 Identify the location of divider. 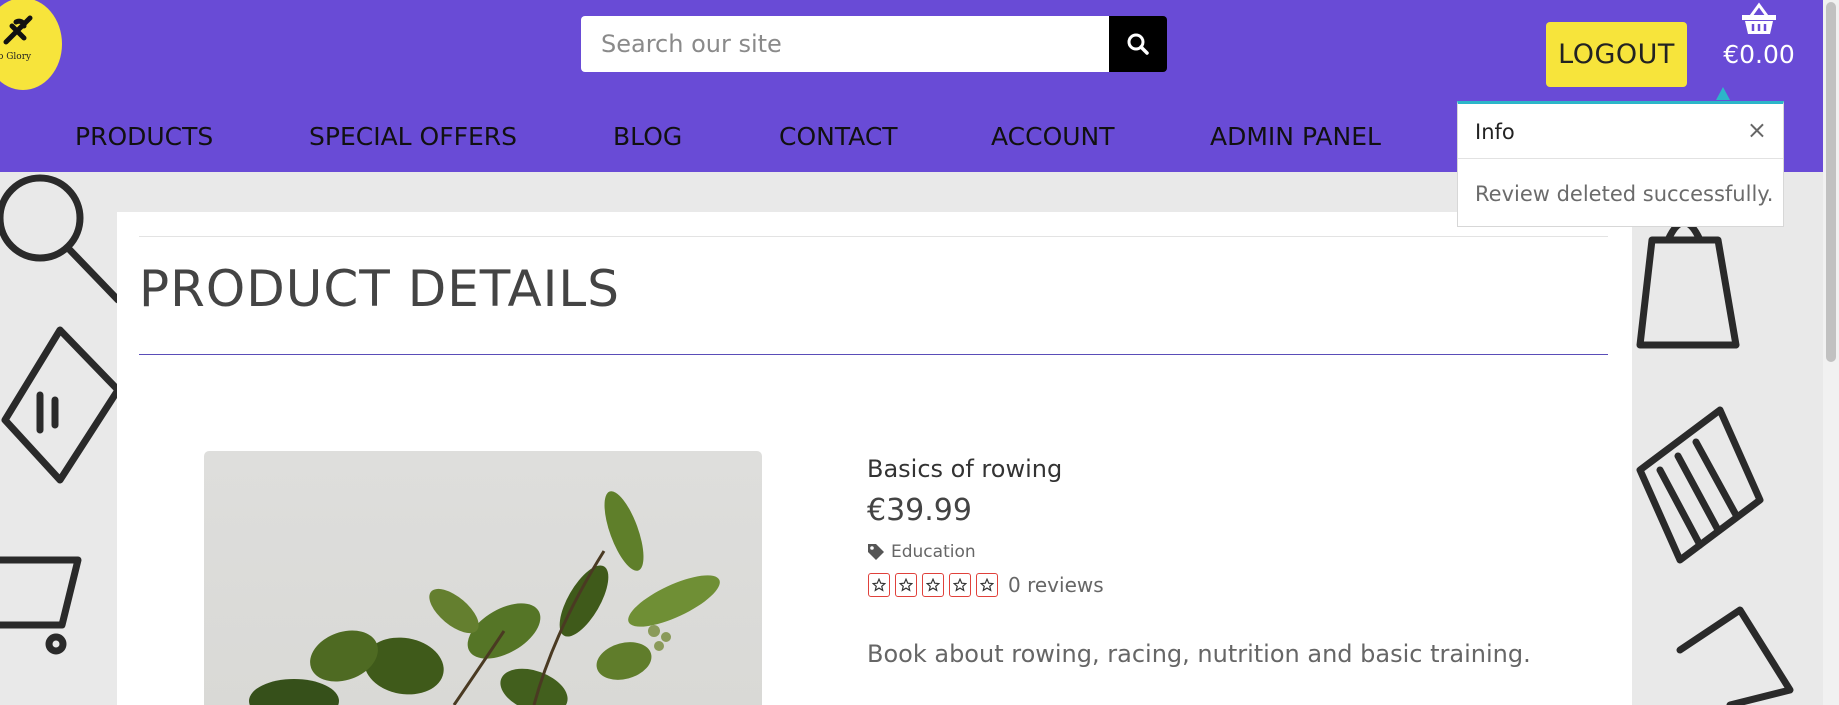
(873, 236).